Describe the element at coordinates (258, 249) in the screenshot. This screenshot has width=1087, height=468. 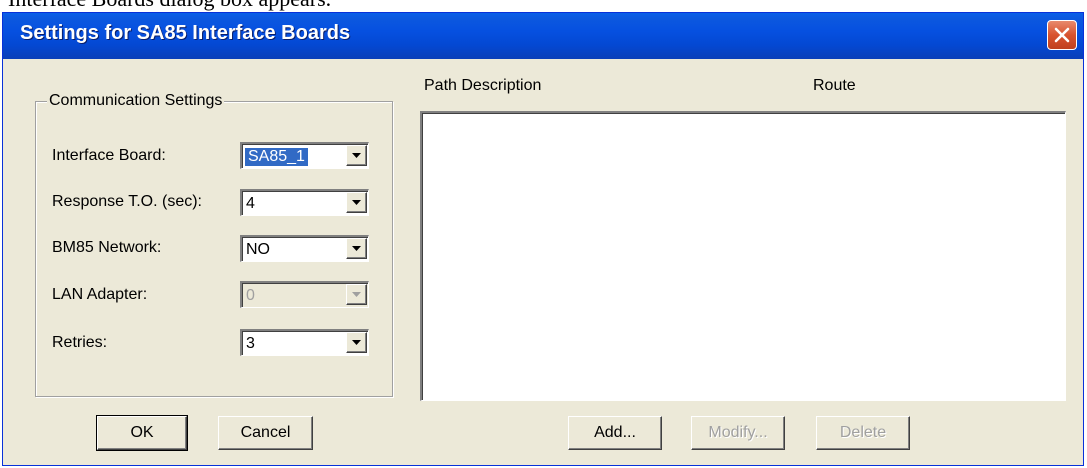
I see `bm85-network-value: NO` at that location.